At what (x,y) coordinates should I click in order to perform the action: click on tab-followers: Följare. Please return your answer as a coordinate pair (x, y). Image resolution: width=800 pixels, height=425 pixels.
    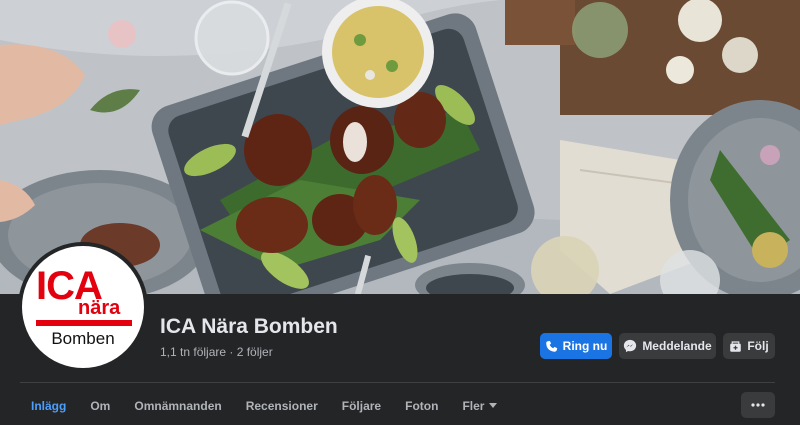
    Looking at the image, I should click on (361, 406).